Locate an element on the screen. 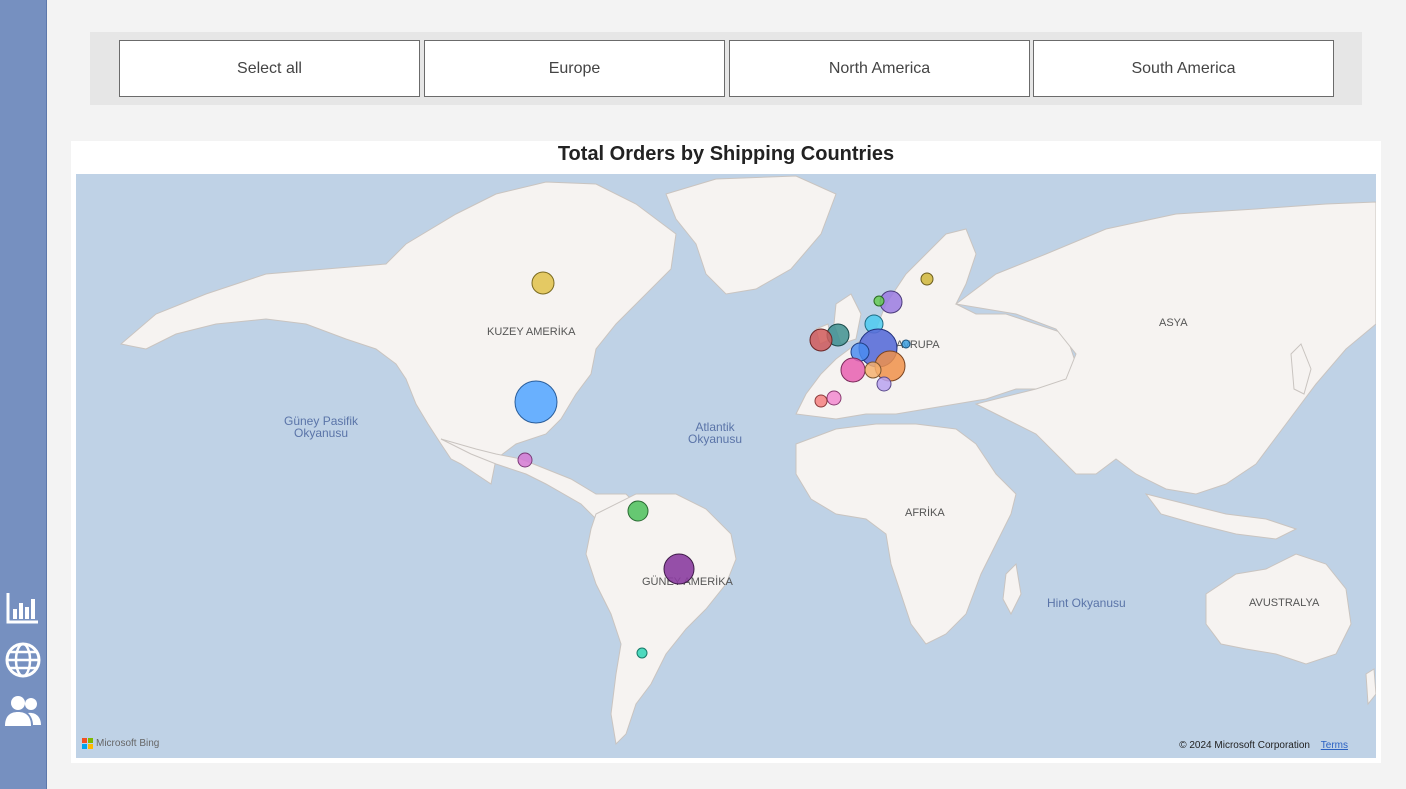 This screenshot has height=789, width=1406. bubble-poland is located at coordinates (906, 344).